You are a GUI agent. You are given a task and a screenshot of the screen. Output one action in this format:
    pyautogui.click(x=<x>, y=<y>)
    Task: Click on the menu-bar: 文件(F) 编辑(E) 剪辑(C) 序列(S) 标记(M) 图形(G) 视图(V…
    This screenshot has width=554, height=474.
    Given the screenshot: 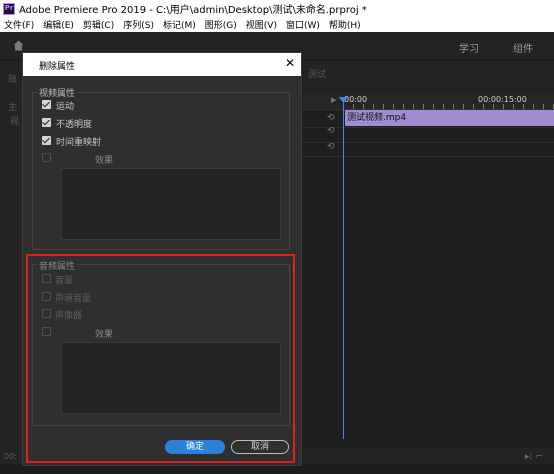 What is the action you would take?
    pyautogui.click(x=277, y=24)
    